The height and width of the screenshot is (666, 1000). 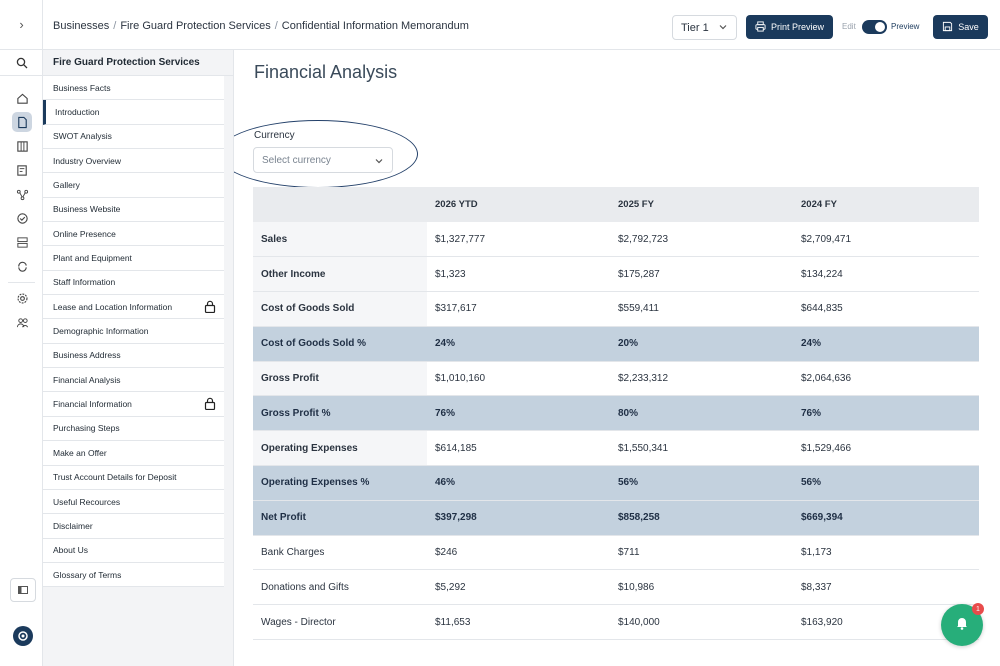 What do you see at coordinates (518, 379) in the screenshot?
I see `row-value: $1,010,160` at bounding box center [518, 379].